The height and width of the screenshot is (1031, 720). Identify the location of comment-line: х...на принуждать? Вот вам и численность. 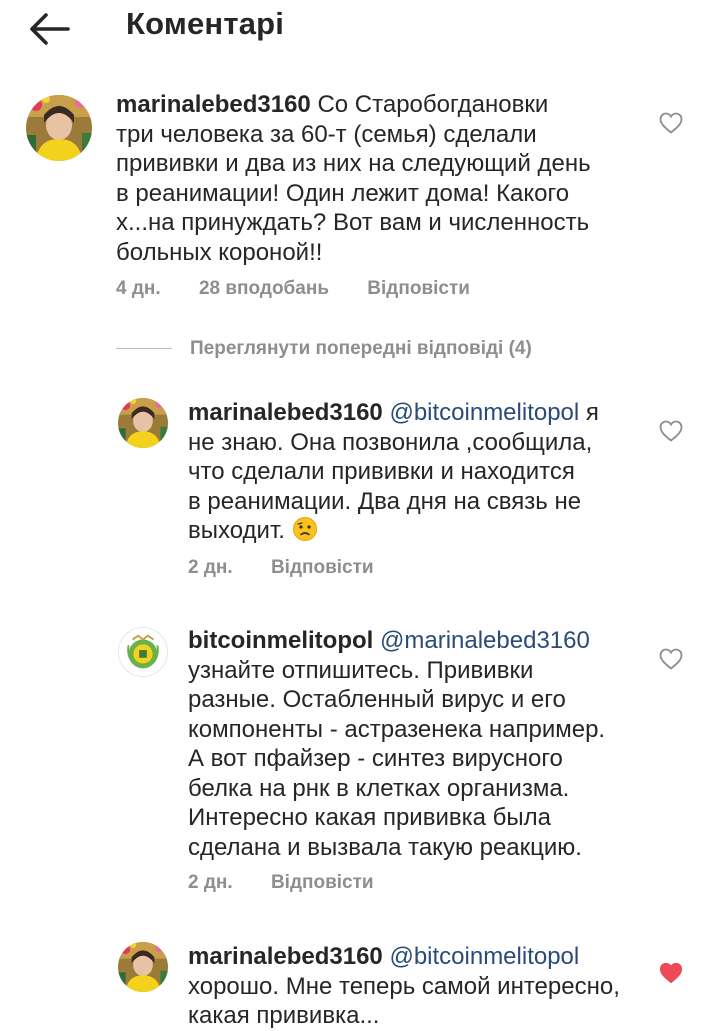
(353, 222).